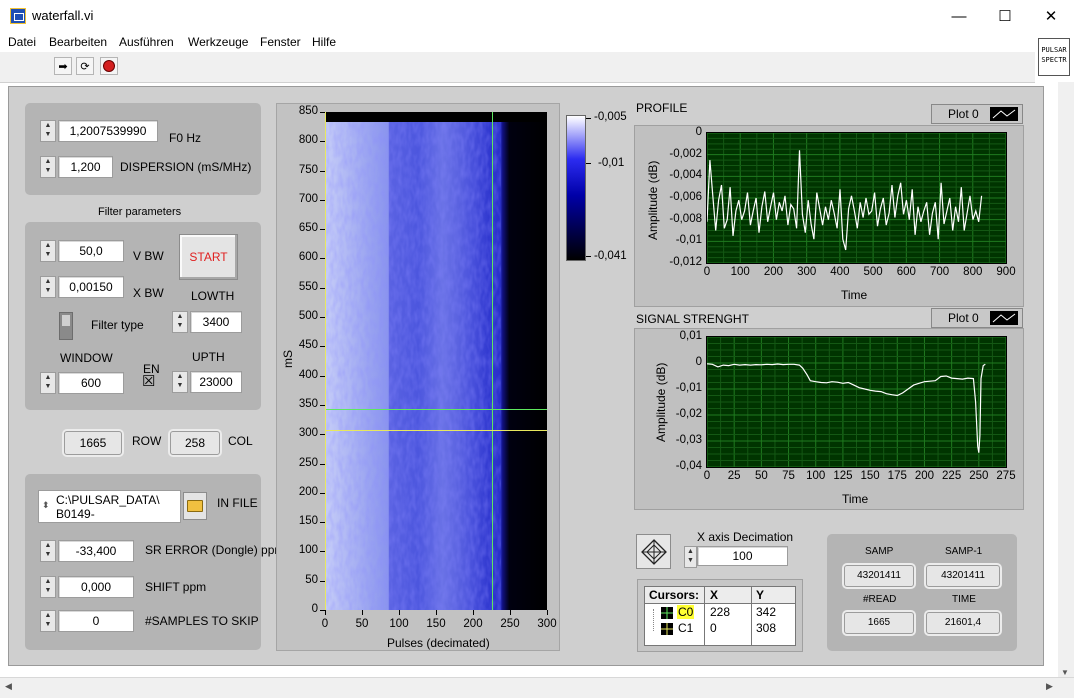  Describe the element at coordinates (720, 612) in the screenshot. I see `cursor-c0-x: 228` at that location.